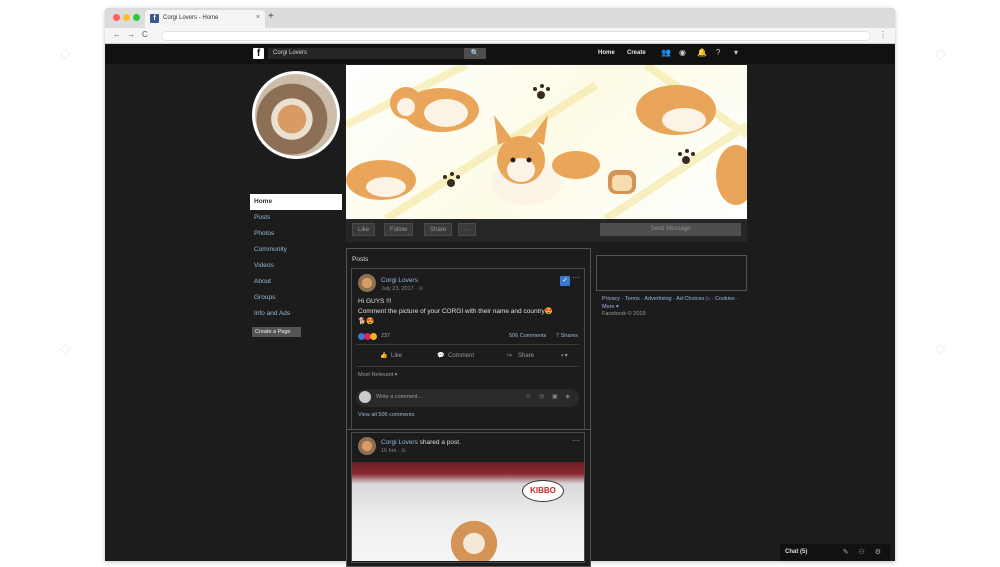 This screenshot has width=1000, height=567. I want to click on reaction-count: 237, so click(385, 336).